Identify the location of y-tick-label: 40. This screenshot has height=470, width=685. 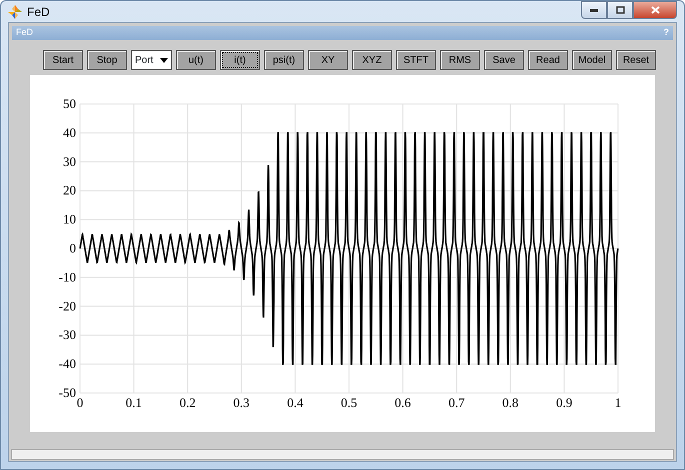
(69, 132).